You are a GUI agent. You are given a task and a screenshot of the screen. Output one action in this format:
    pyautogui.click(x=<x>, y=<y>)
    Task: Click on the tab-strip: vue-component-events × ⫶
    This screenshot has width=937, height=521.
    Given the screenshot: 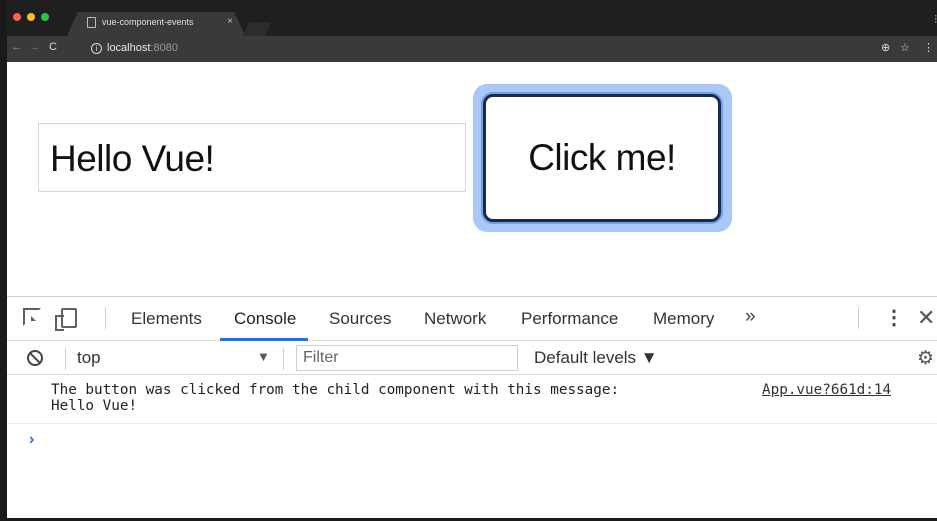 What is the action you would take?
    pyautogui.click(x=472, y=18)
    